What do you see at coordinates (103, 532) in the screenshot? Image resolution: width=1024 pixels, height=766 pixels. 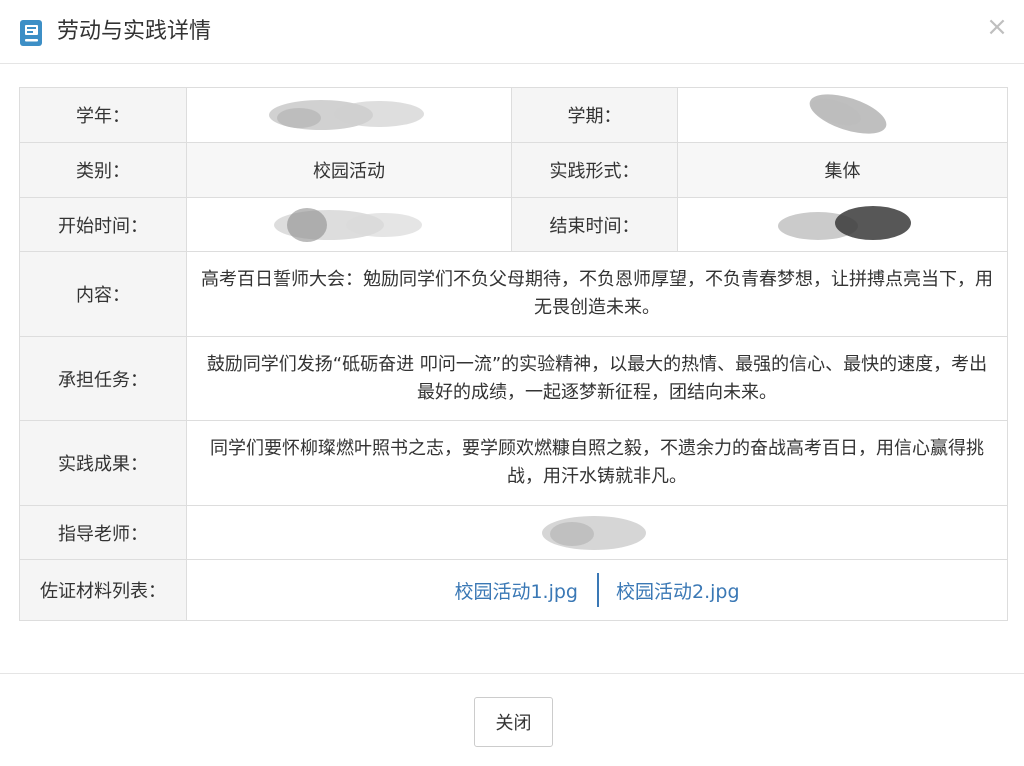 I see `teacher-label: 指导老师：` at bounding box center [103, 532].